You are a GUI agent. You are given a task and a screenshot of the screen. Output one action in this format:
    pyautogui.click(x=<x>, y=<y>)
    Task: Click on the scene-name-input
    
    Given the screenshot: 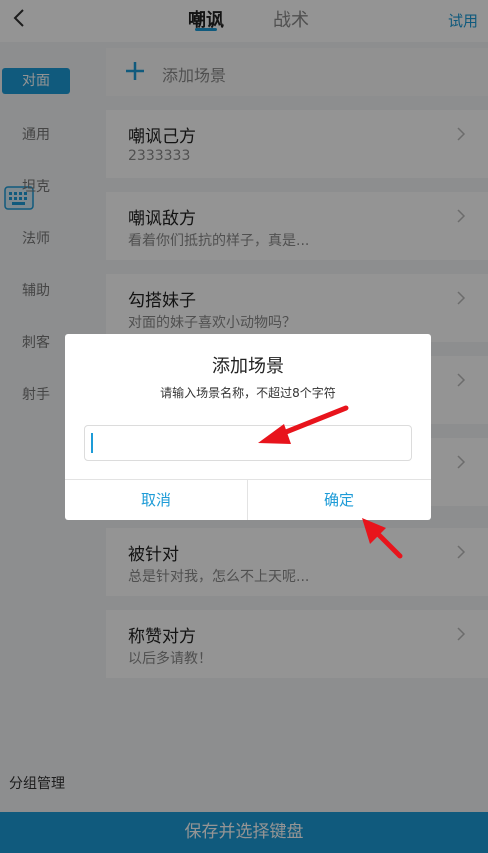 What is the action you would take?
    pyautogui.click(x=248, y=443)
    